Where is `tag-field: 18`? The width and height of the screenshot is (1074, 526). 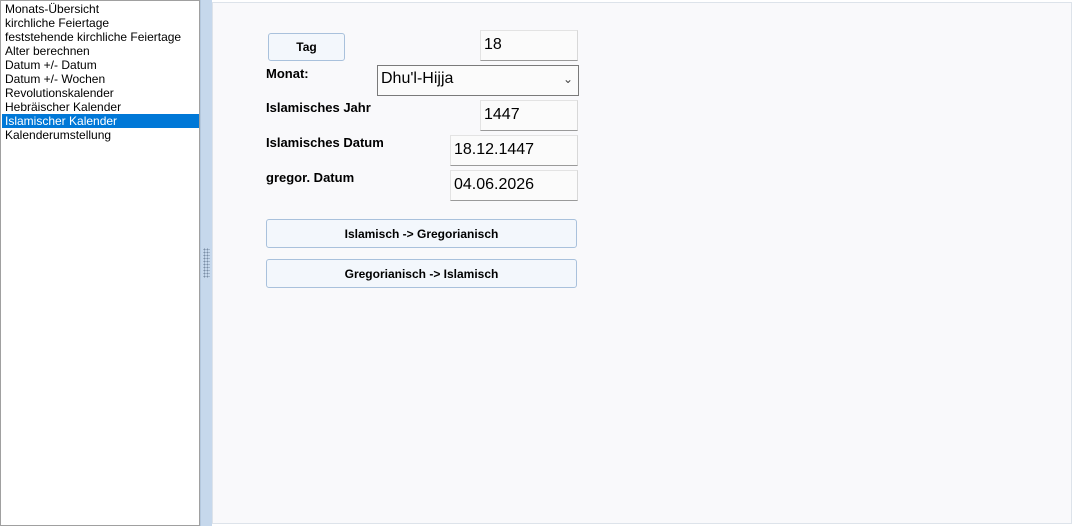
tag-field: 18 is located at coordinates (529, 45).